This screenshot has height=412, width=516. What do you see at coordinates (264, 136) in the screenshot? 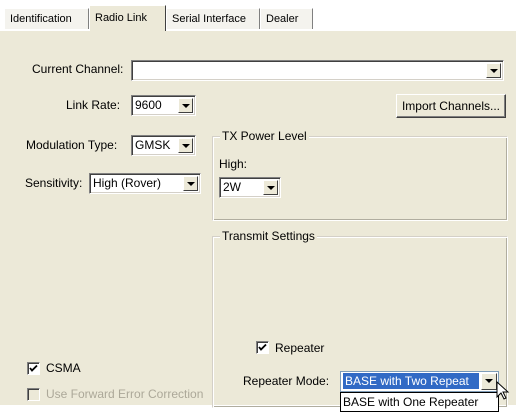
I see `tx-power-level-legend: TX Power Level` at bounding box center [264, 136].